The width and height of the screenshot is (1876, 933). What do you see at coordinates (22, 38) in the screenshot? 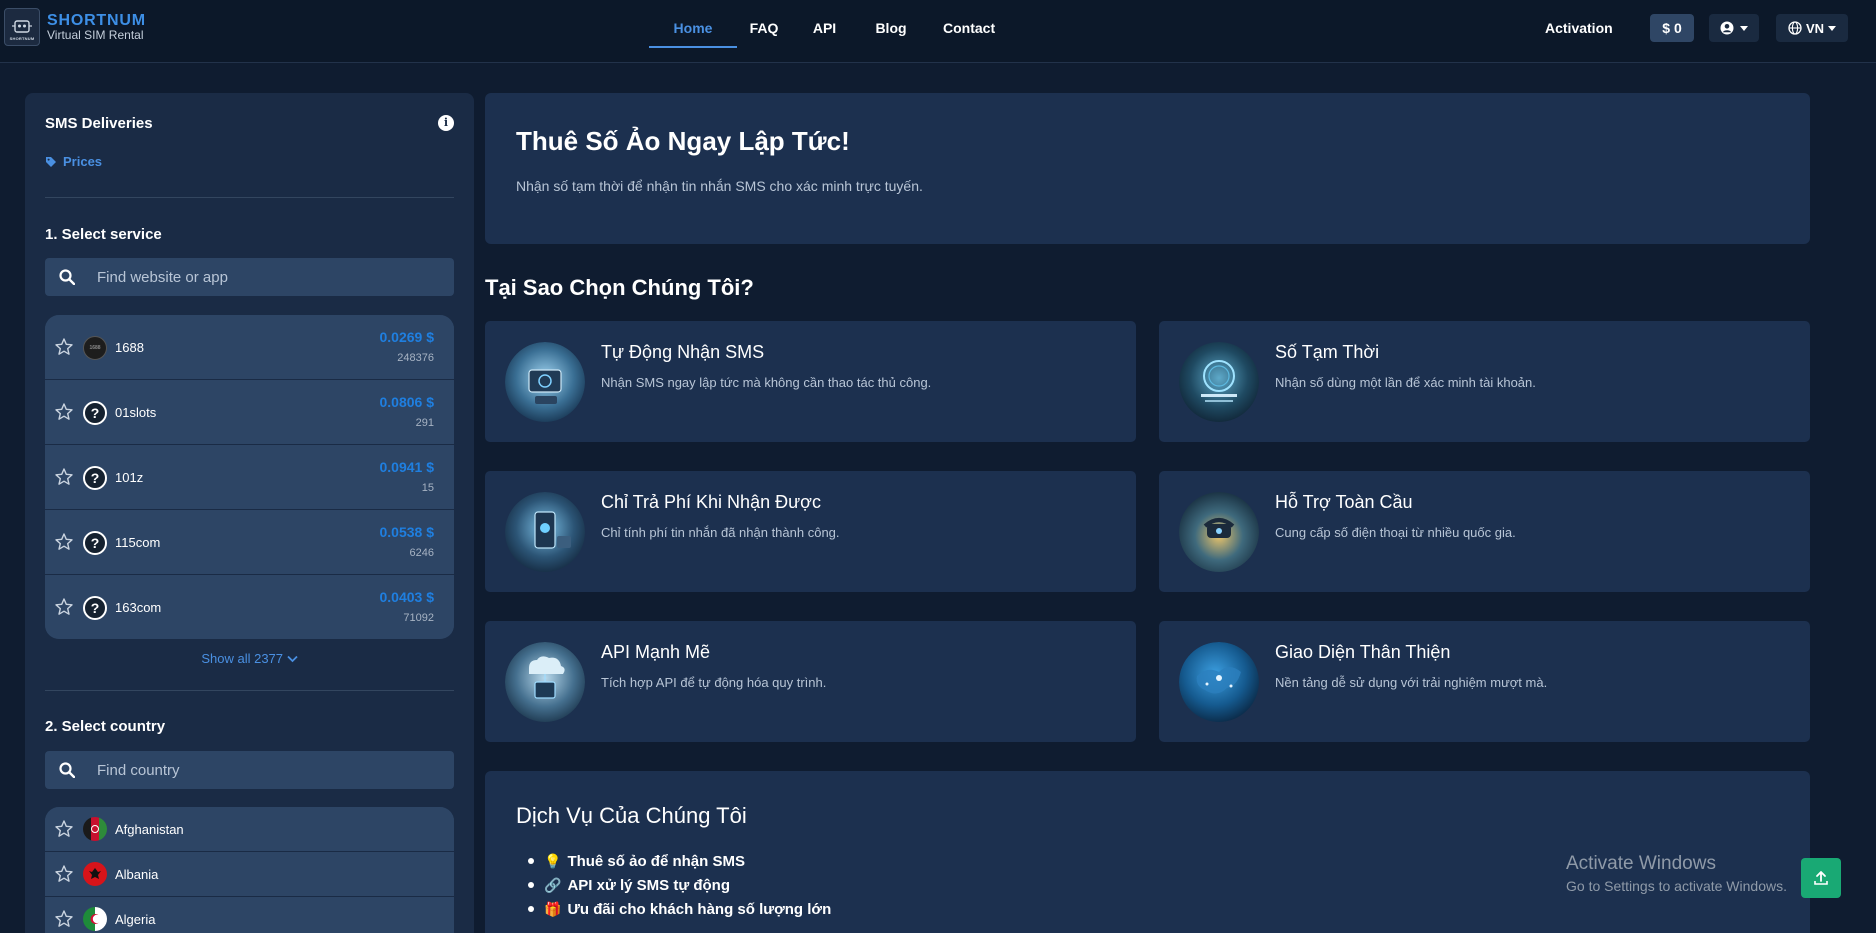
I see `logo-text: SHORTNUM` at bounding box center [22, 38].